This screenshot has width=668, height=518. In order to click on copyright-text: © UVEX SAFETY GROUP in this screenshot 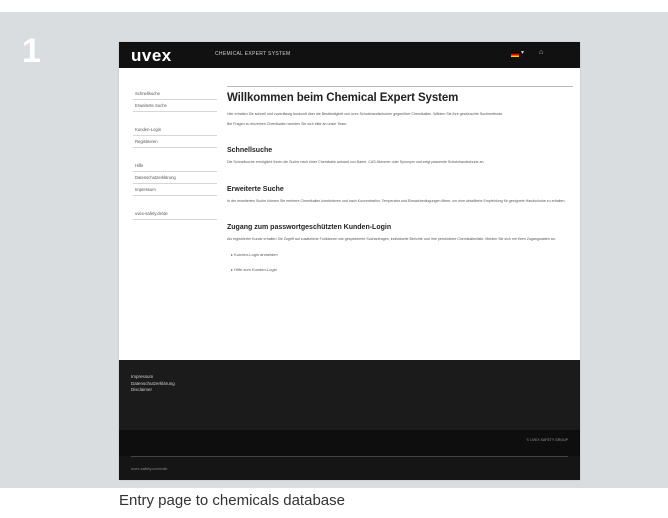, I will do `click(547, 440)`.